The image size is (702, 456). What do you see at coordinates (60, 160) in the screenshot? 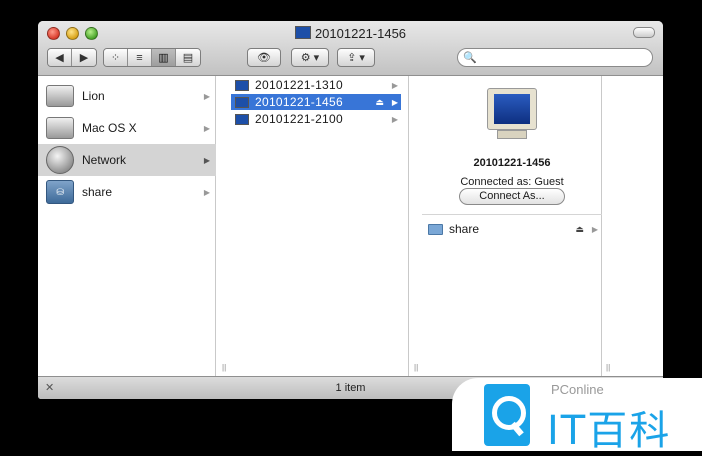
I see `network-globe-icon` at bounding box center [60, 160].